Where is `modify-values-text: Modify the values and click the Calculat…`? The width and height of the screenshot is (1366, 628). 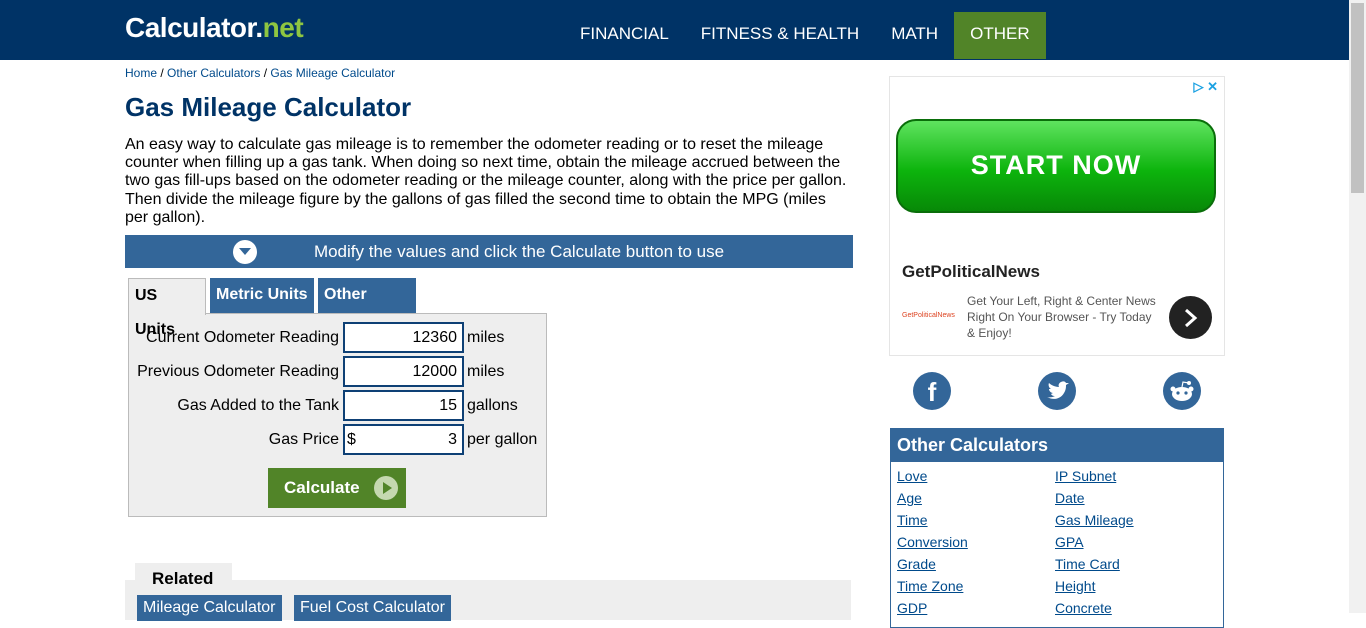 modify-values-text: Modify the values and click the Calculat… is located at coordinates (519, 251).